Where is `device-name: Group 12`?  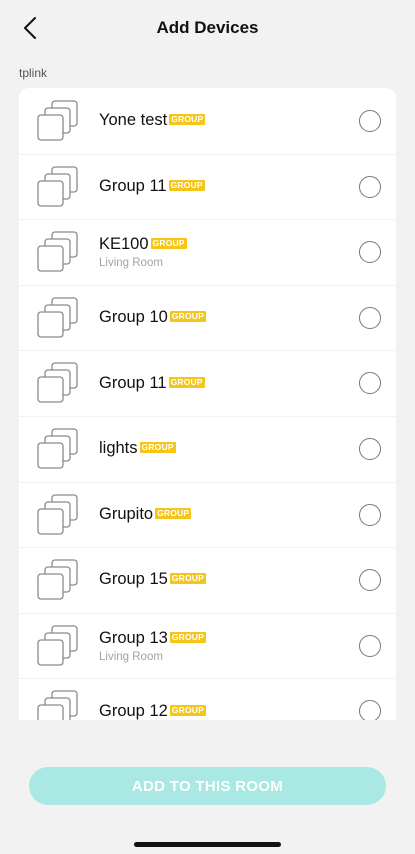
device-name: Group 12 is located at coordinates (133, 710).